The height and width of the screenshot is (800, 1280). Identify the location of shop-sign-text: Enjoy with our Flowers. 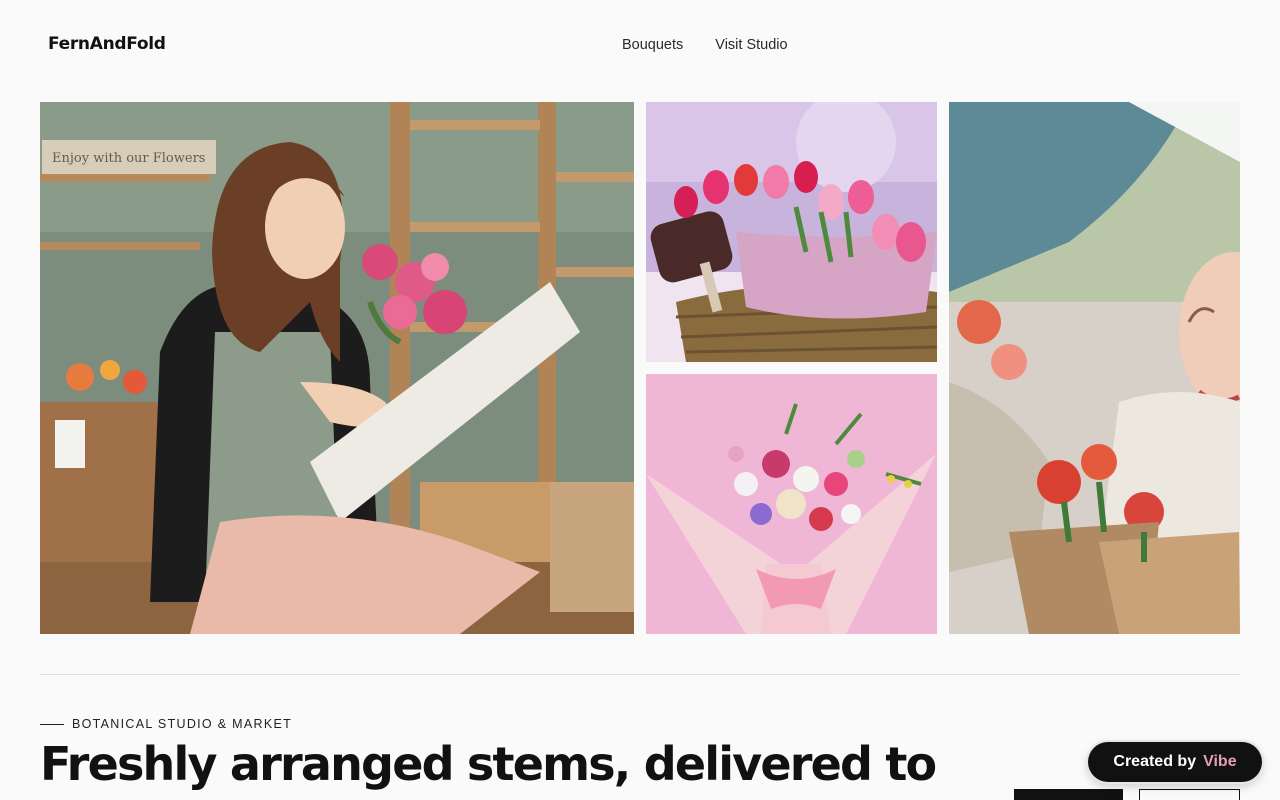
(128, 158).